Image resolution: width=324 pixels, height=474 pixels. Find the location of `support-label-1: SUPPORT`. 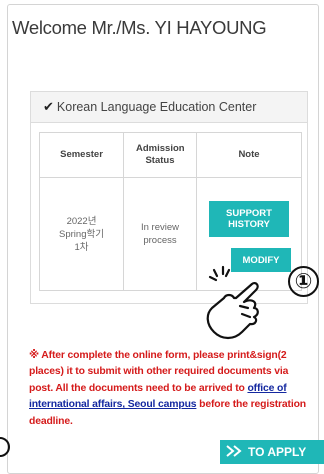

support-label-1: SUPPORT is located at coordinates (249, 213).